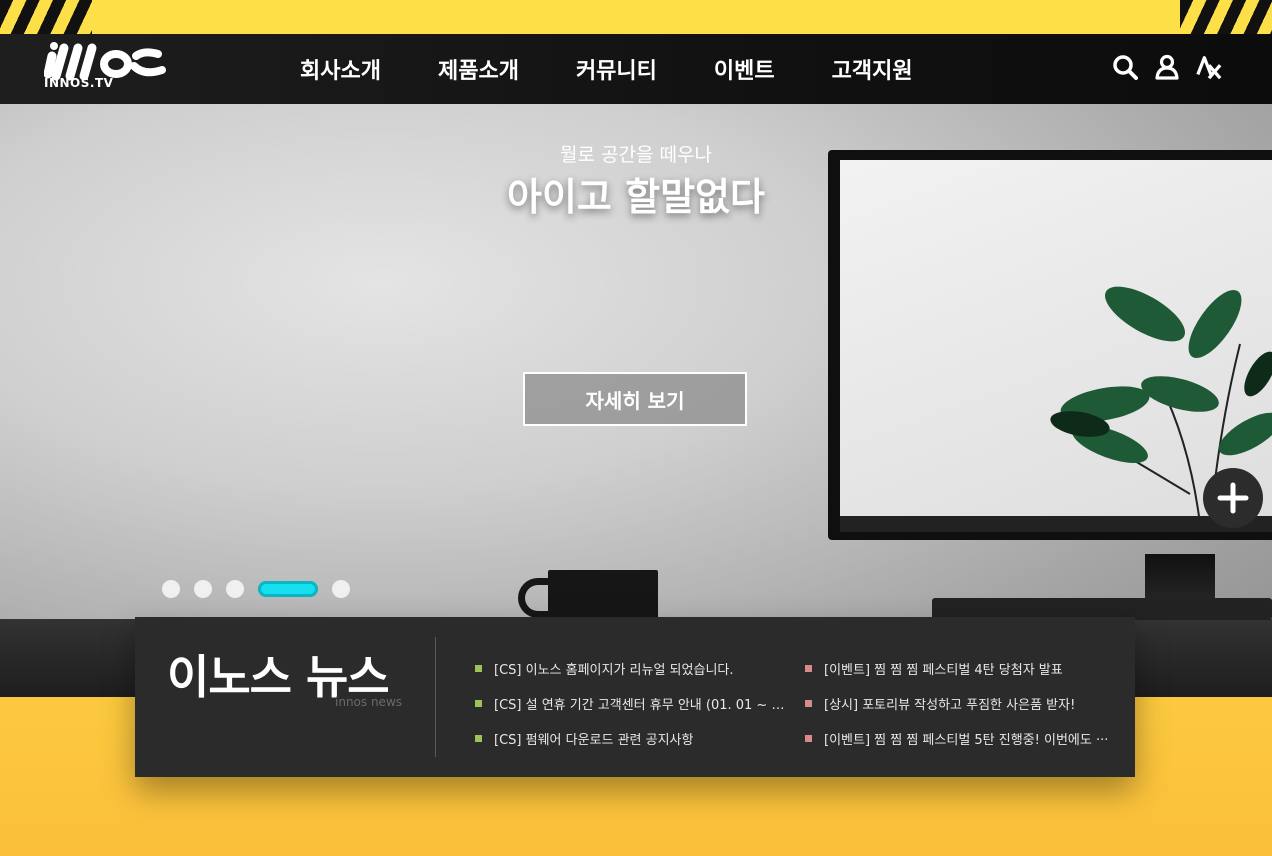 This screenshot has width=1272, height=856. I want to click on news-item: [이벤트] 찜 찜 찜 페스티벌 4탄 당첨자 발표, so click(960, 668).